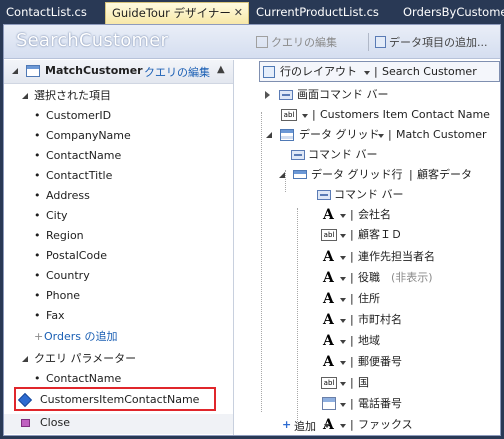 The height and width of the screenshot is (439, 504). Describe the element at coordinates (221, 69) in the screenshot. I see `collapse-up-icon: ▲` at that location.